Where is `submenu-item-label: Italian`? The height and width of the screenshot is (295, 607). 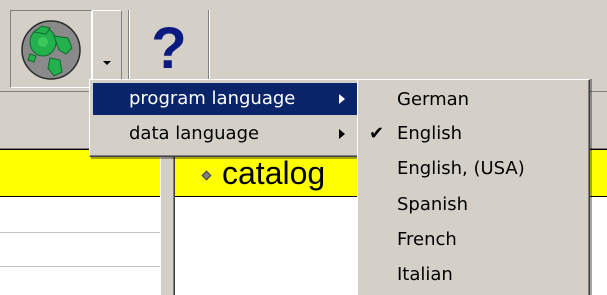
submenu-item-label: Italian is located at coordinates (425, 274).